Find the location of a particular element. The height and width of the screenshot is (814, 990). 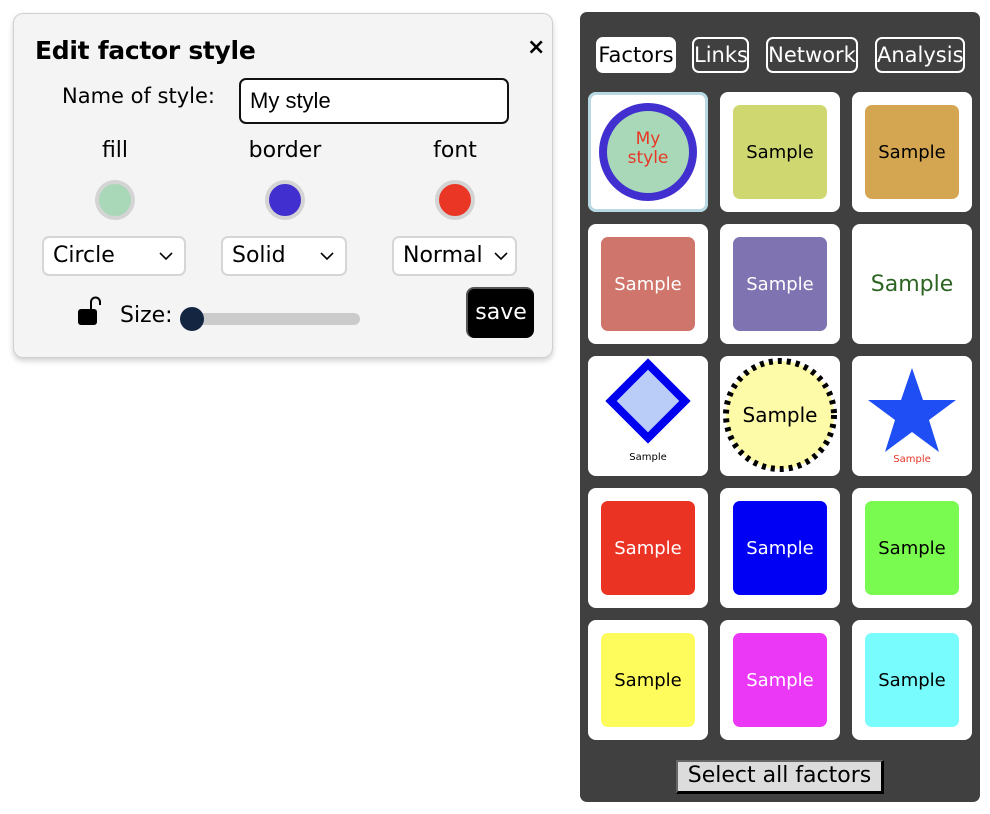

border-color-swatch is located at coordinates (285, 200).